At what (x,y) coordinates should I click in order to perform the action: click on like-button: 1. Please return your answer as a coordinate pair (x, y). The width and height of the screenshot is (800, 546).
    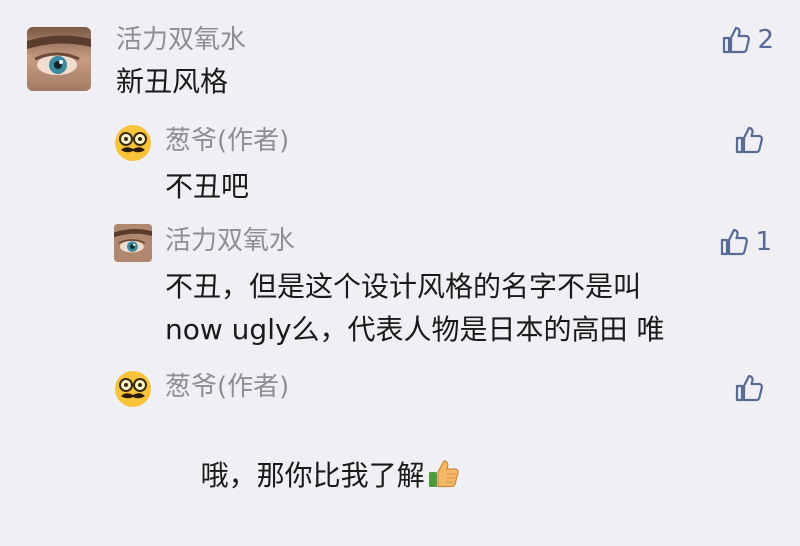
    Looking at the image, I should click on (745, 242).